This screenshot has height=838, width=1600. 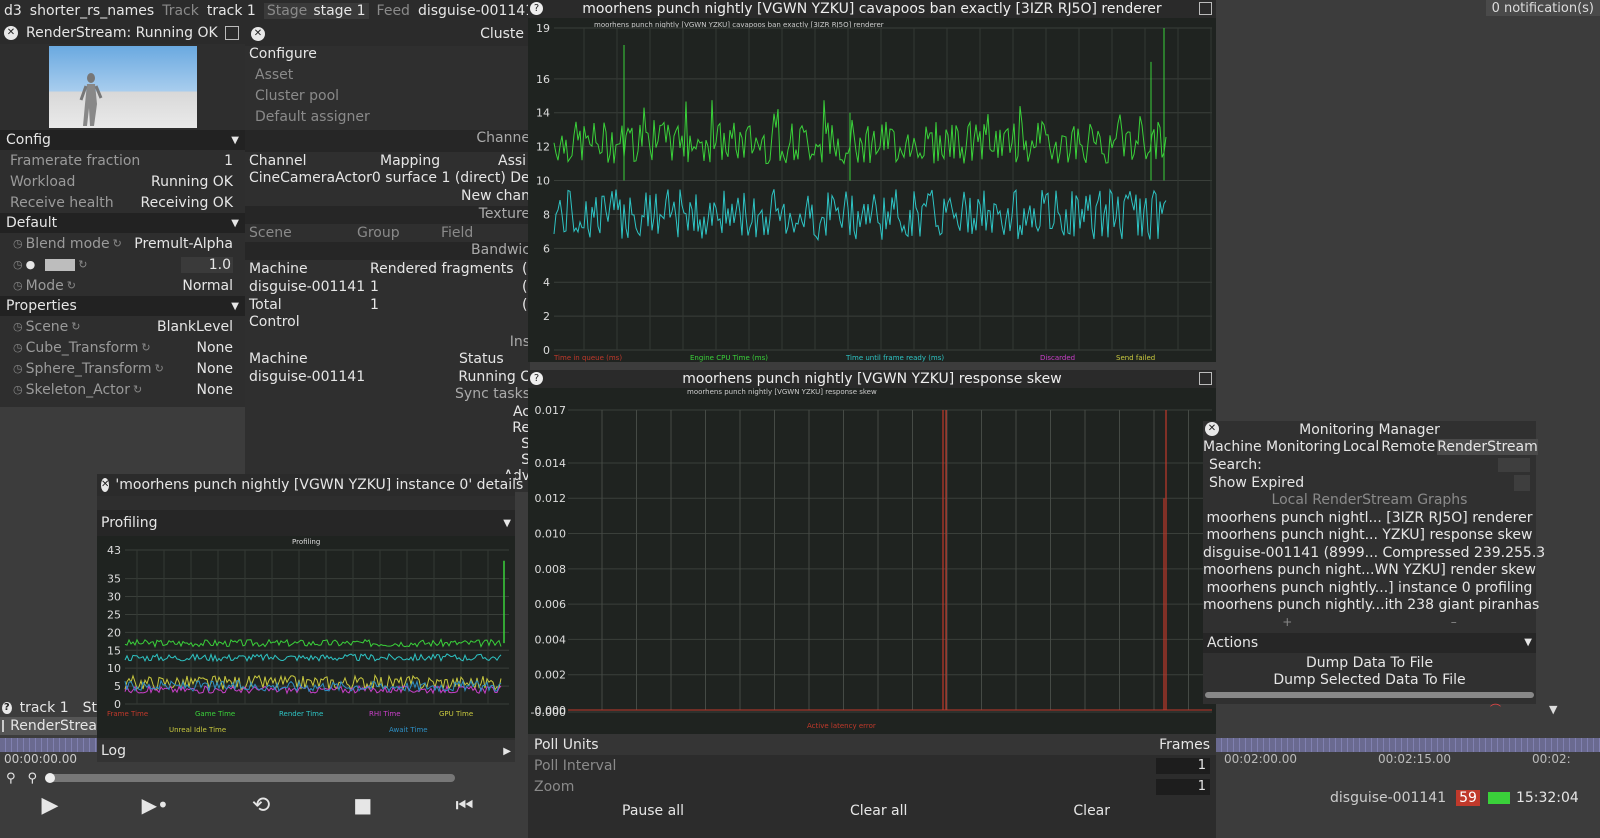 I want to click on y-tick-label: 15, so click(x=114, y=650).